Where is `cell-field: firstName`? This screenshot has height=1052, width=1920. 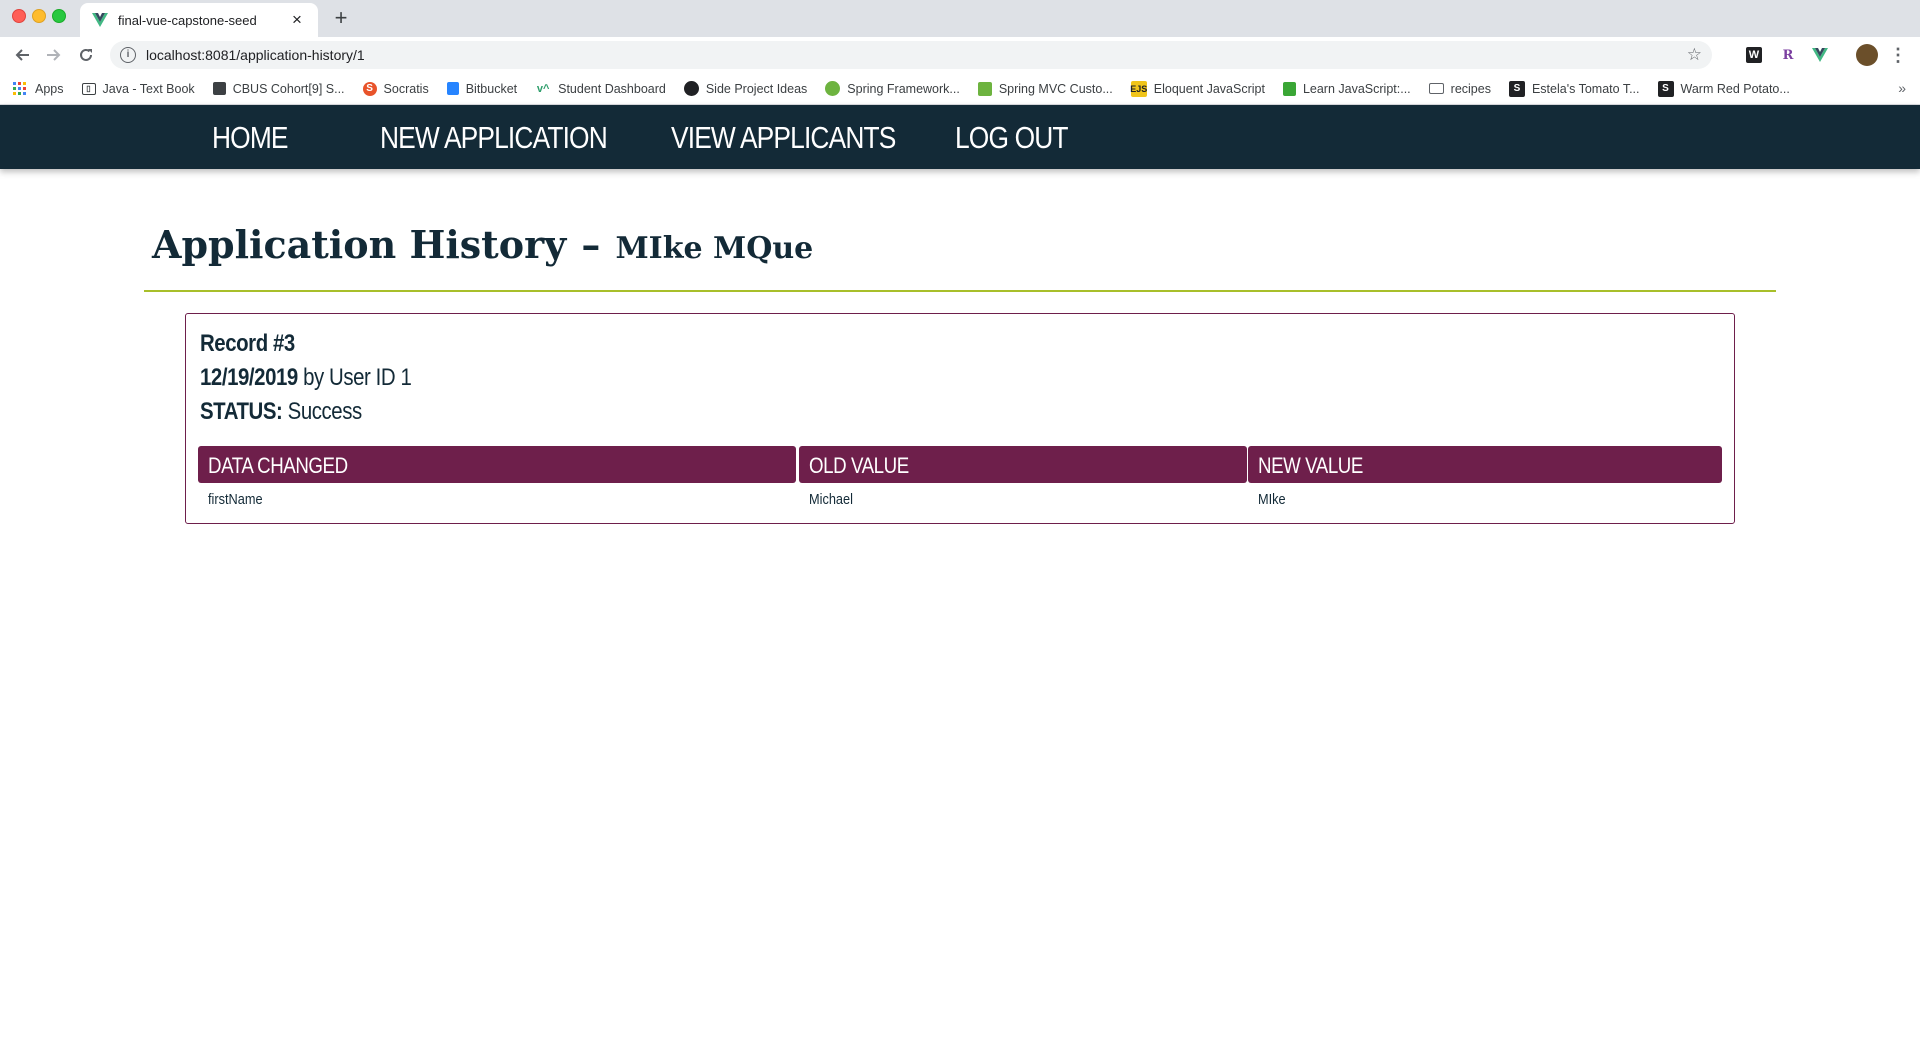 cell-field: firstName is located at coordinates (235, 499).